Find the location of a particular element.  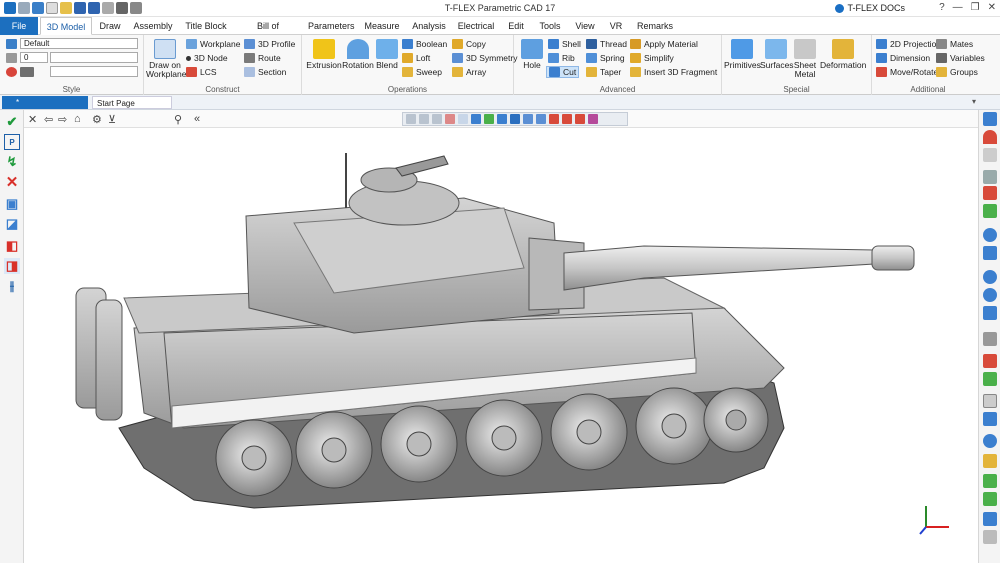

filter-node-icon is located at coordinates (411, 119).